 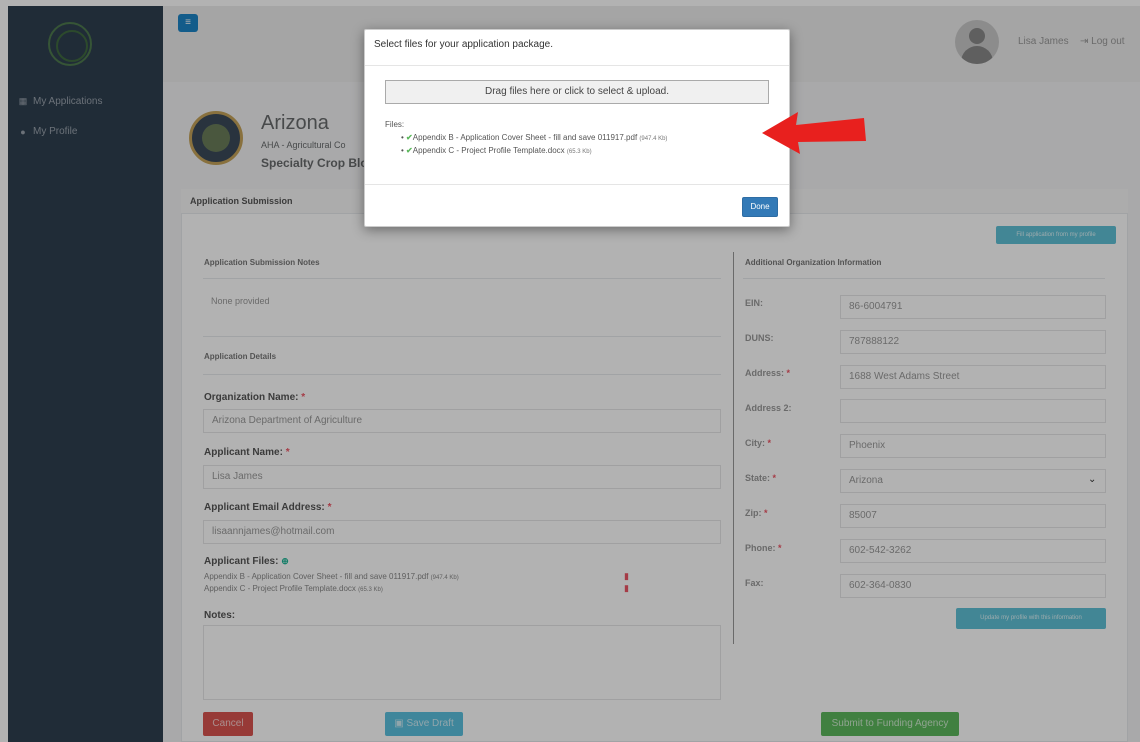 I want to click on done-button: Done, so click(x=760, y=207).